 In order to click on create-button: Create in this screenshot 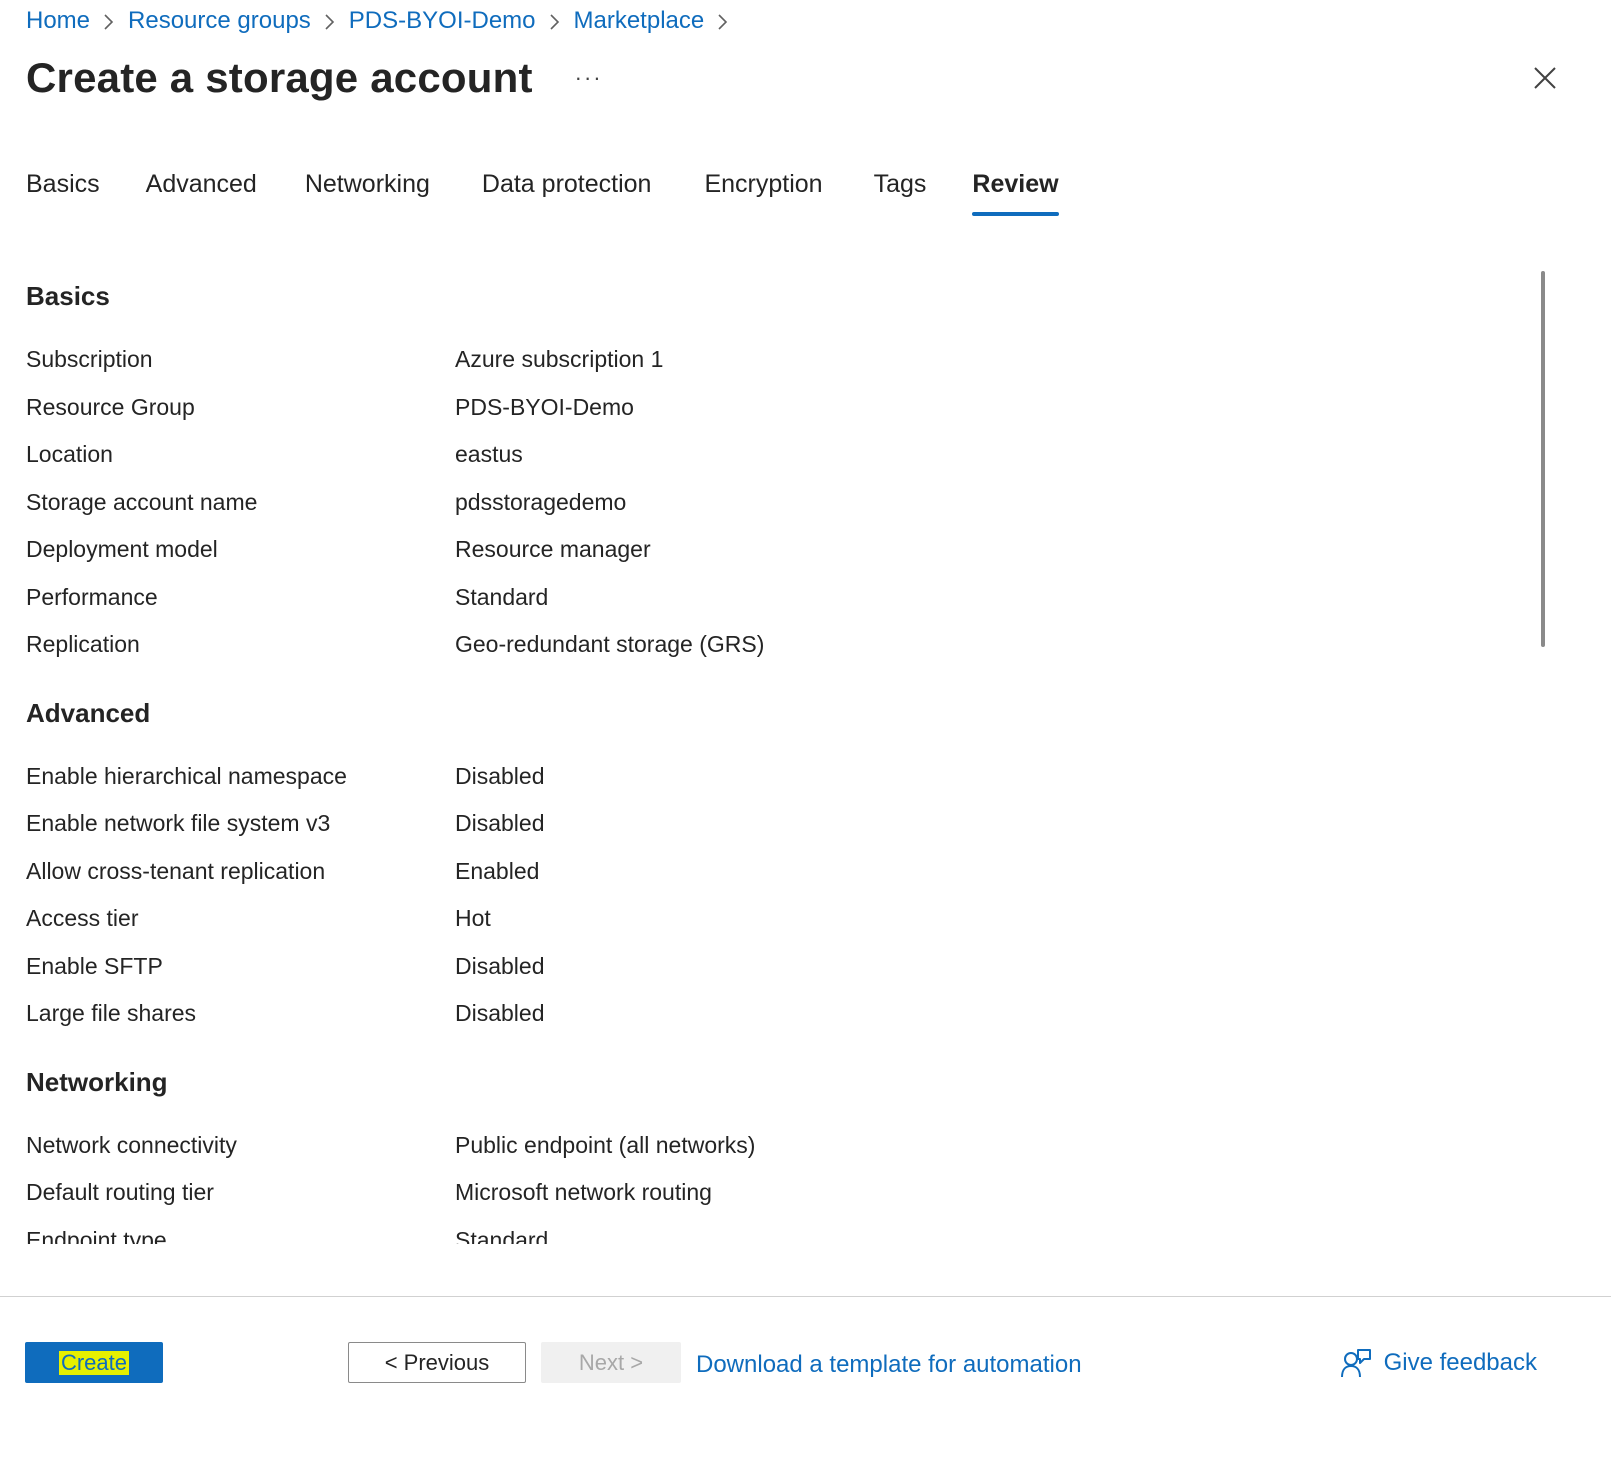, I will do `click(94, 1362)`.